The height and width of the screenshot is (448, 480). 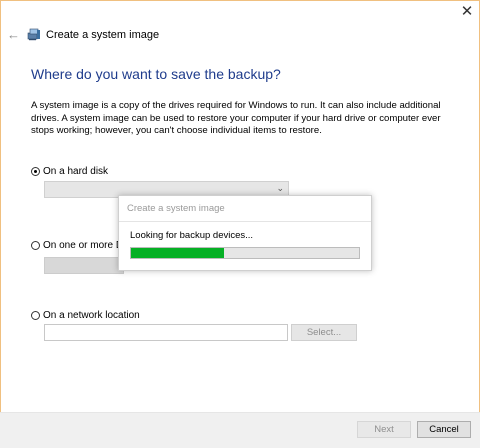 I want to click on radio-network, so click(x=35, y=315).